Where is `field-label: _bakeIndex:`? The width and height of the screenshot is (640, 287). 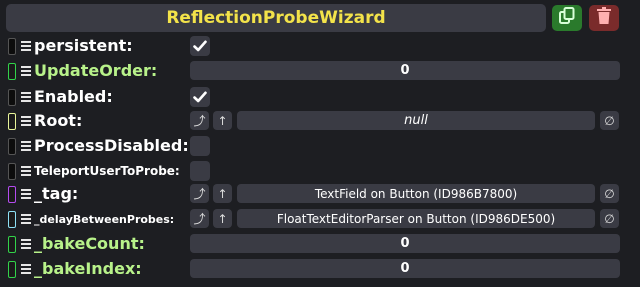
field-label: _bakeIndex: is located at coordinates (88, 268).